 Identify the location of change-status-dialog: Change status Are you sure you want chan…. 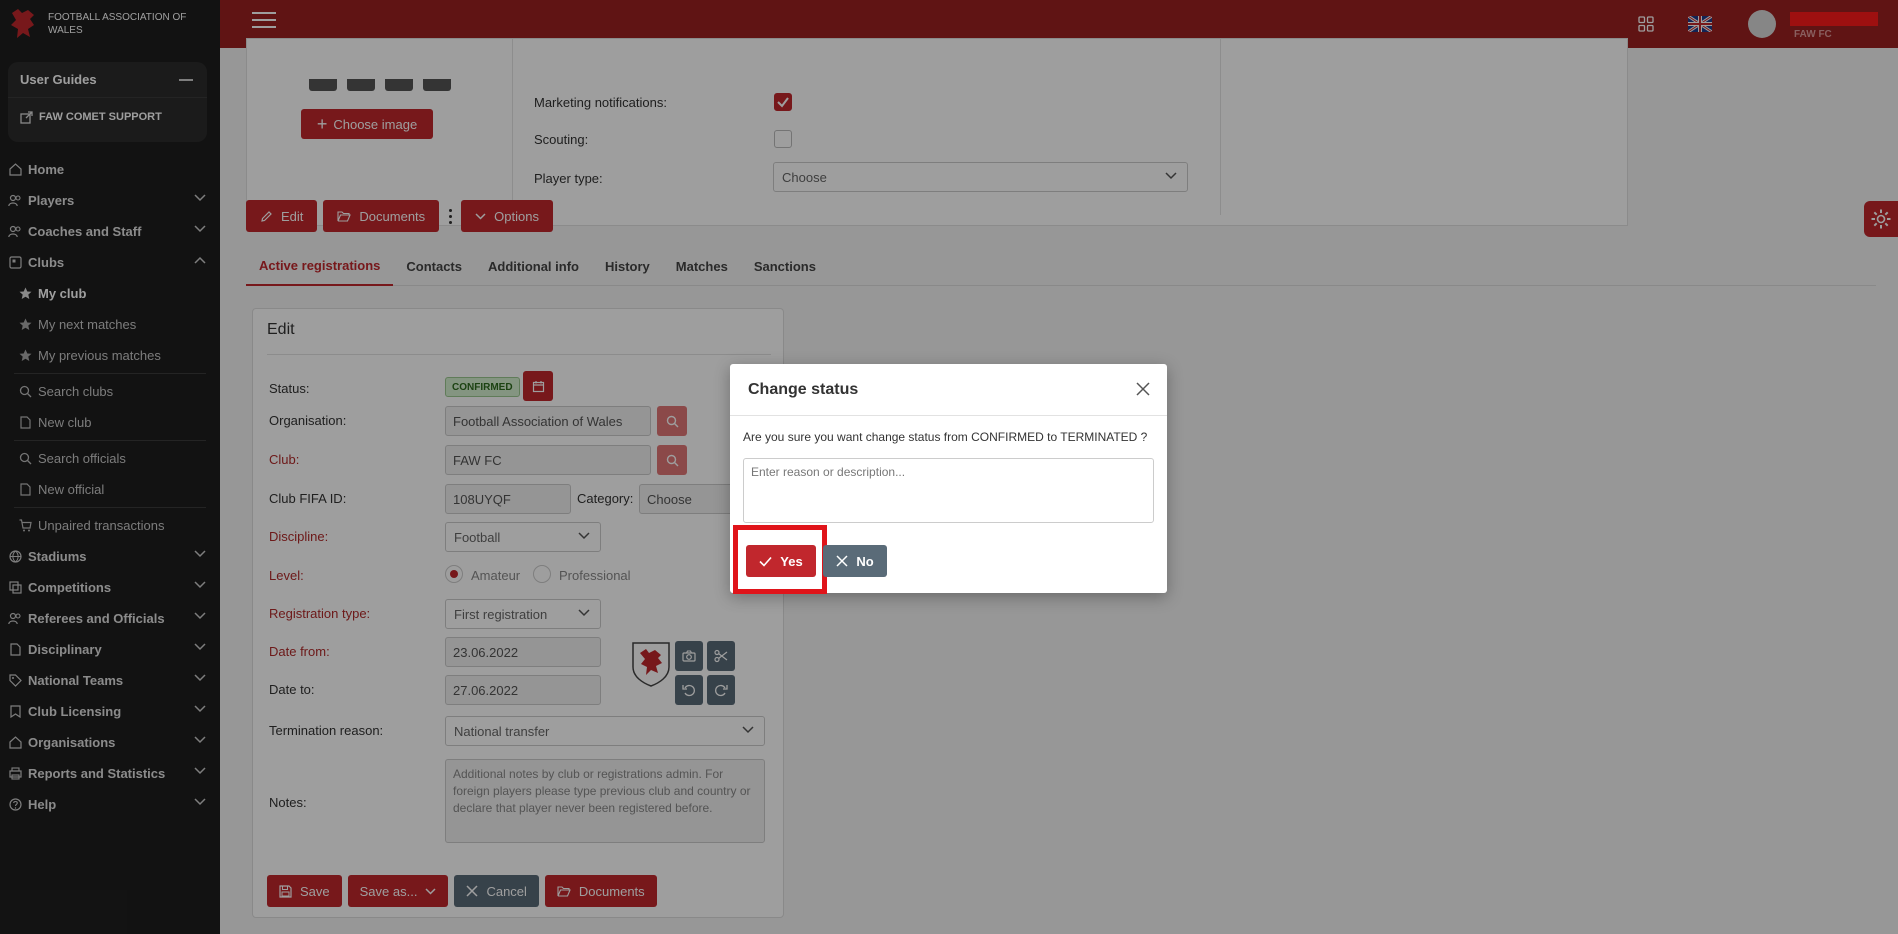
(948, 479).